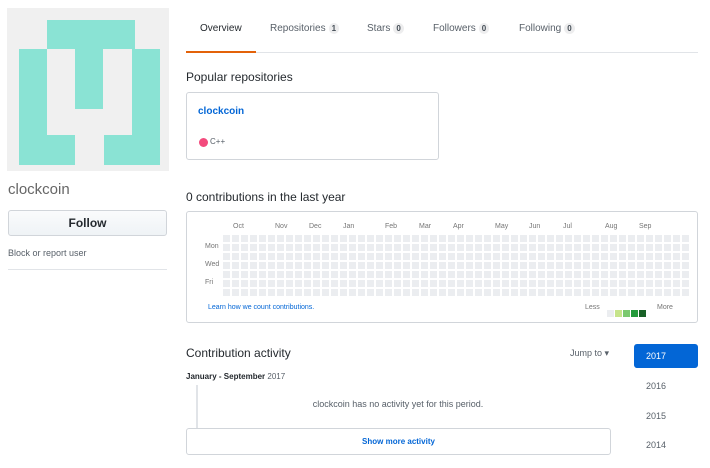 This screenshot has height=468, width=710. I want to click on tab-repositories: Repositories 1, so click(305, 30).